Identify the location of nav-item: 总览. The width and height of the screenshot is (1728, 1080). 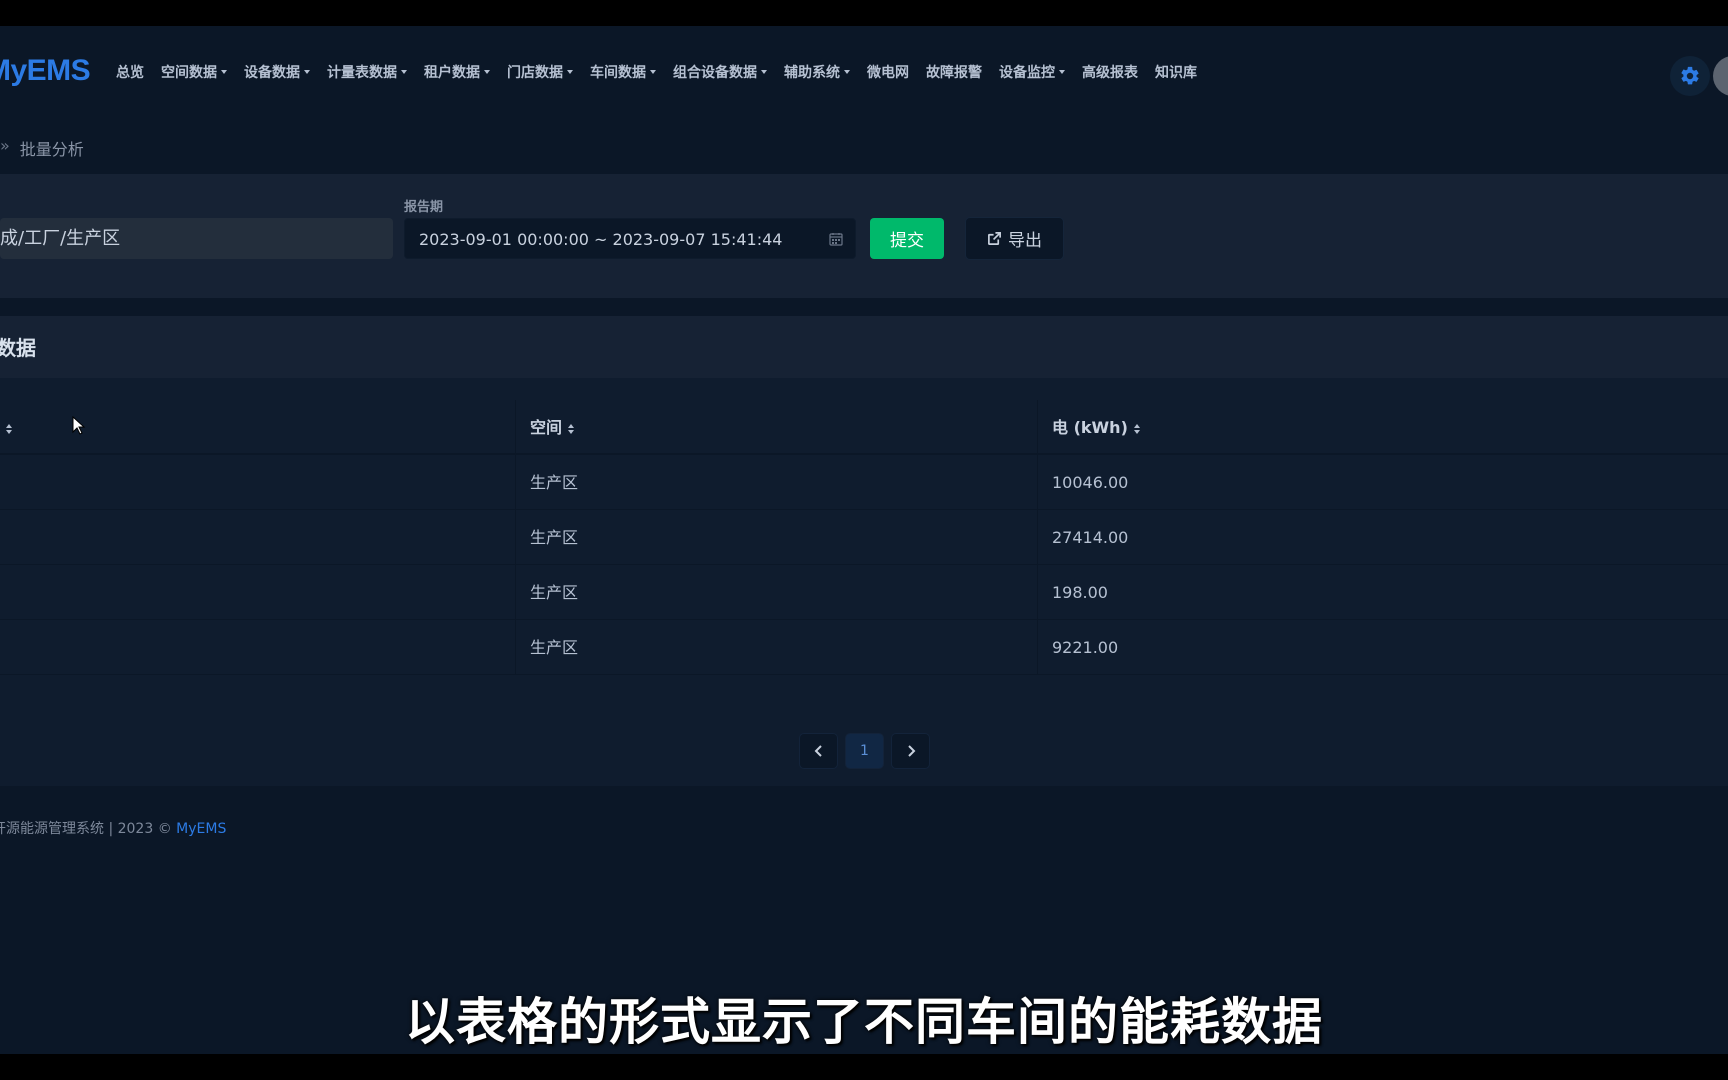
(130, 72).